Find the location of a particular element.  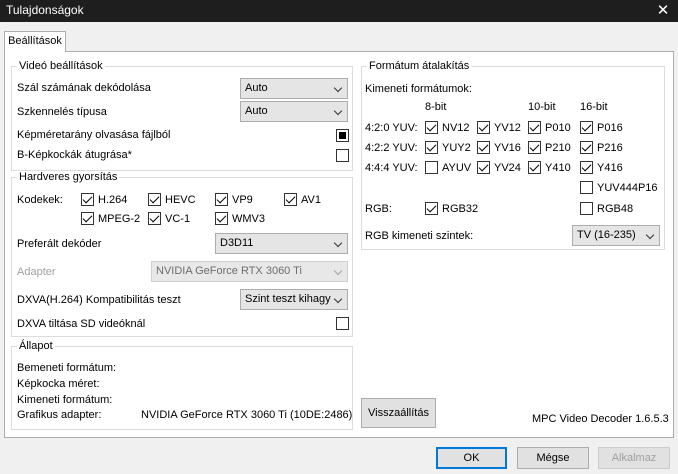

codec-av1-label: AV1 is located at coordinates (311, 200).